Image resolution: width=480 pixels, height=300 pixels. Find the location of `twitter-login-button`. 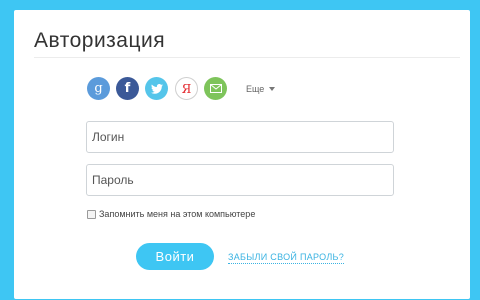

twitter-login-button is located at coordinates (156, 88).